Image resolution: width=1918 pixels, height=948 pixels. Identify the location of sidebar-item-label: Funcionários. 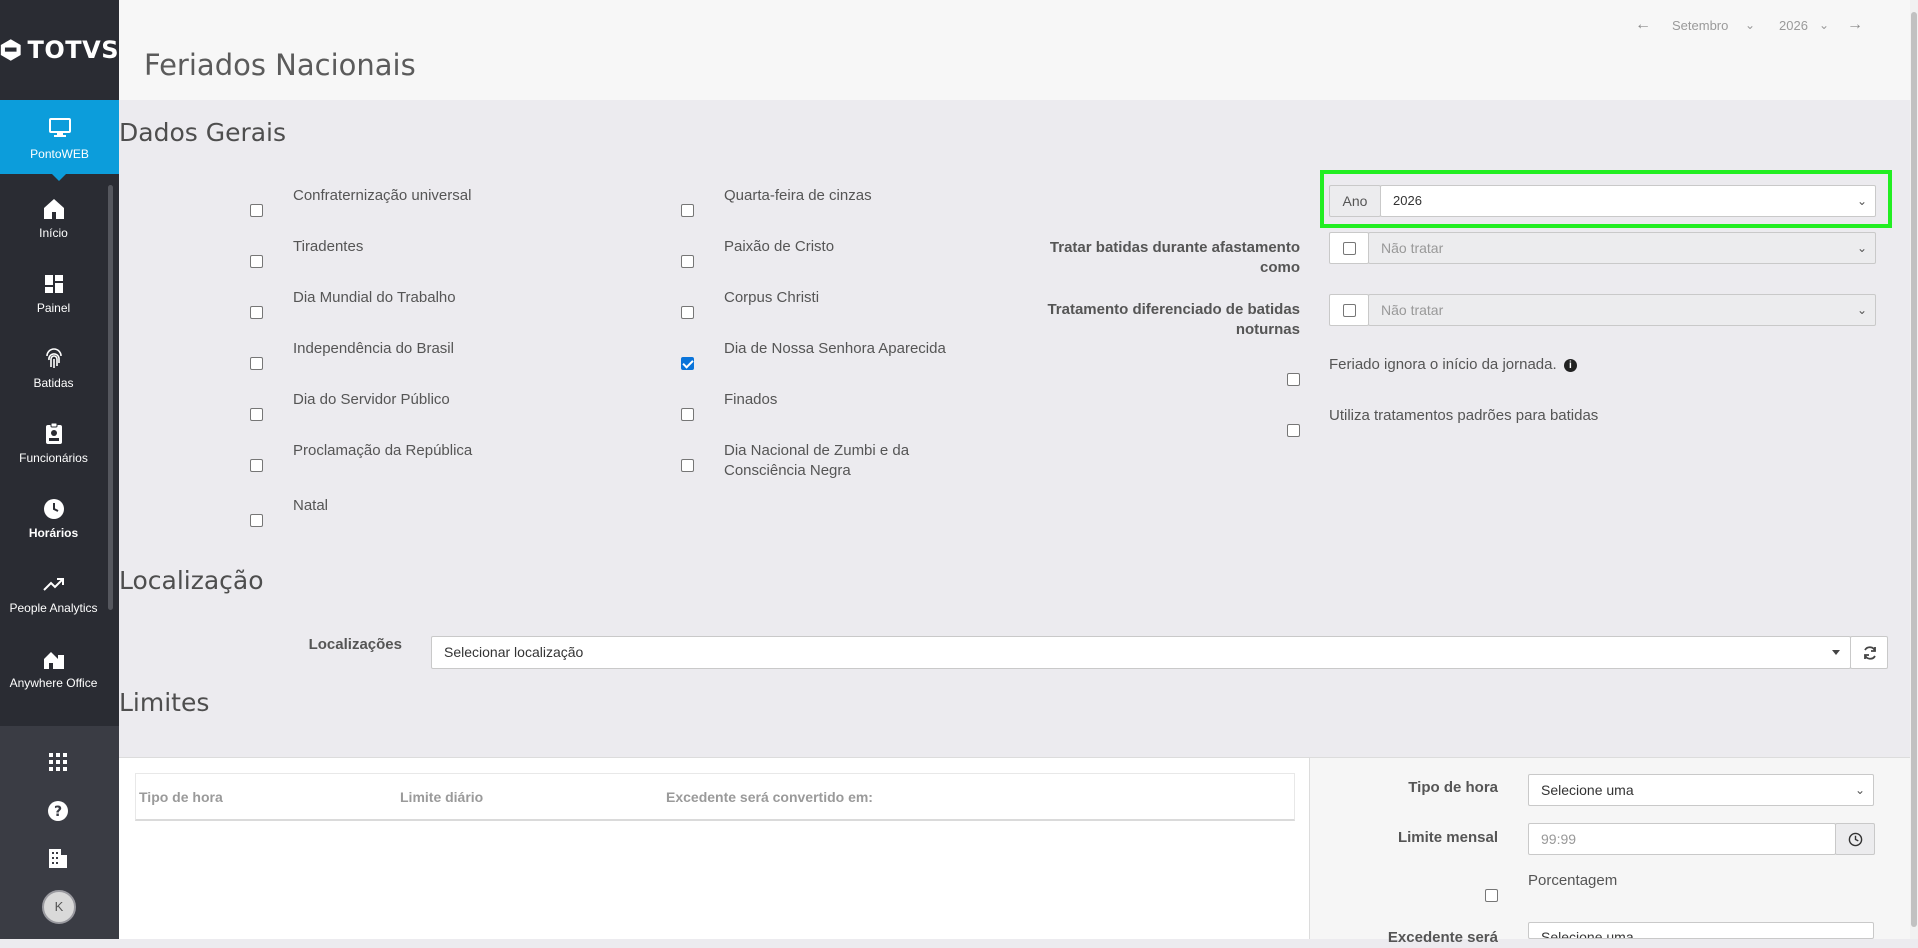
(53, 458).